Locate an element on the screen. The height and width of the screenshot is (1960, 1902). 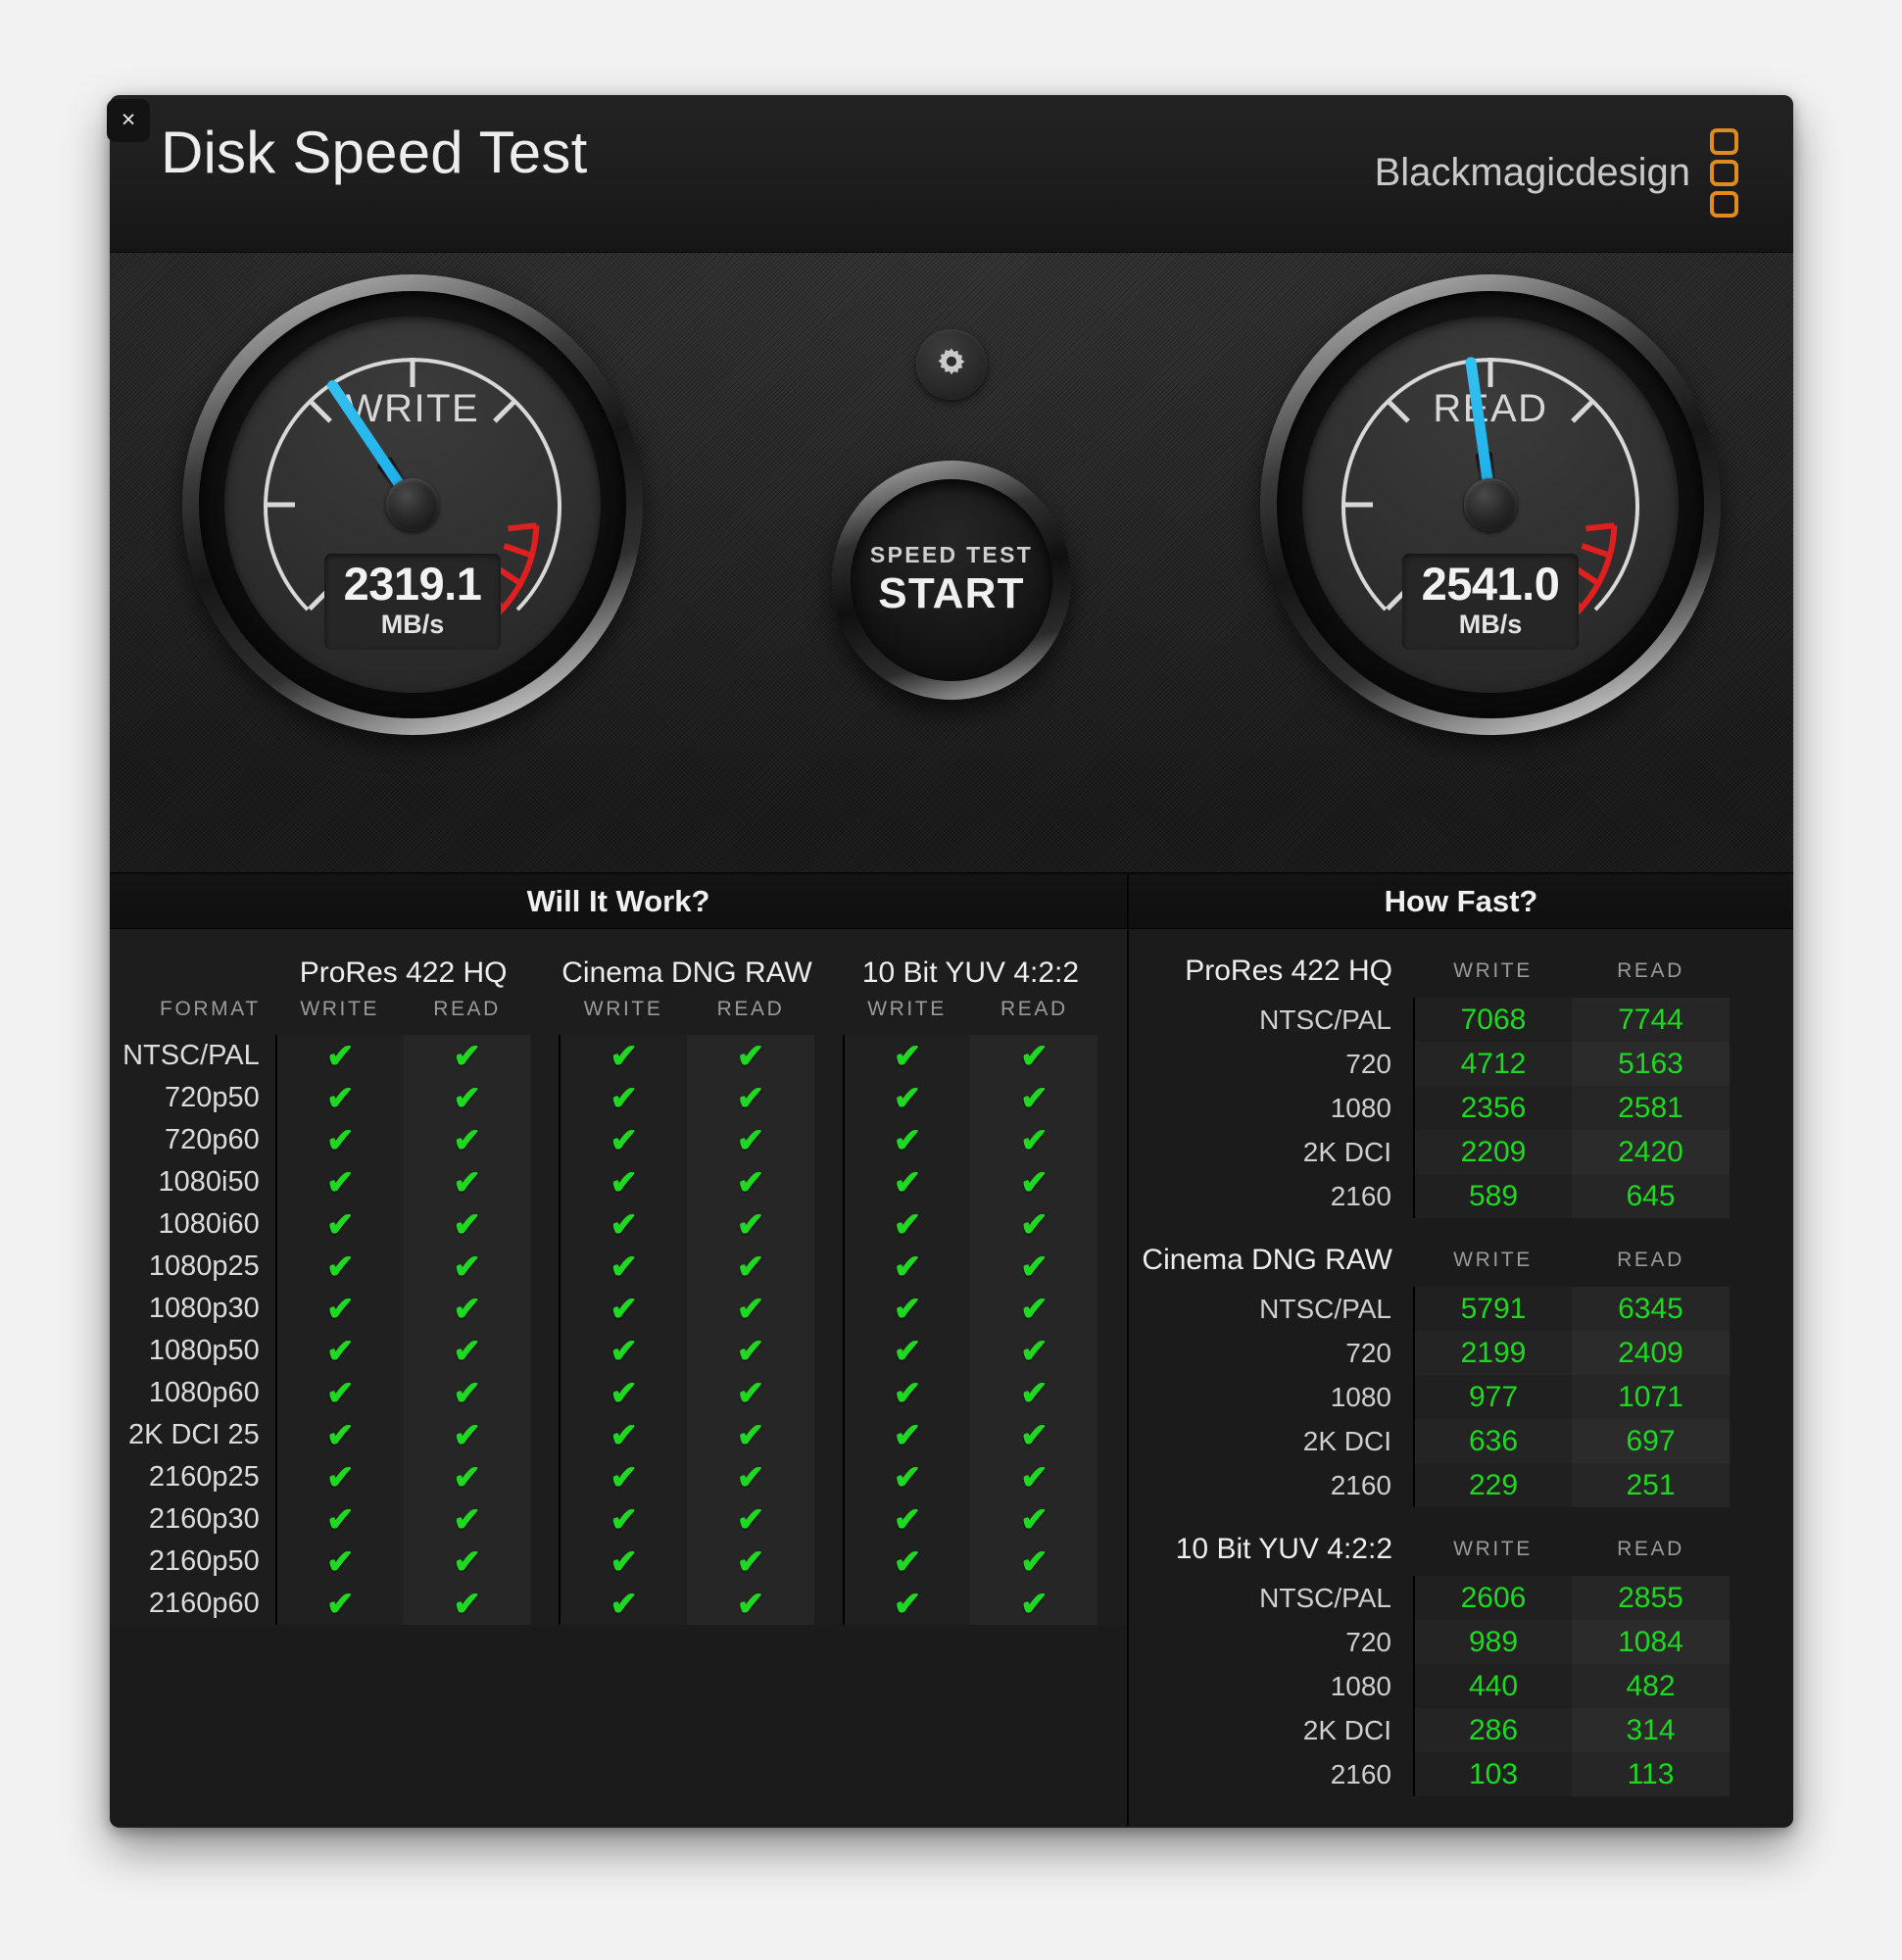
how-fast-table-header: Cinema DNG RAW WRITE READ is located at coordinates (1461, 1252).